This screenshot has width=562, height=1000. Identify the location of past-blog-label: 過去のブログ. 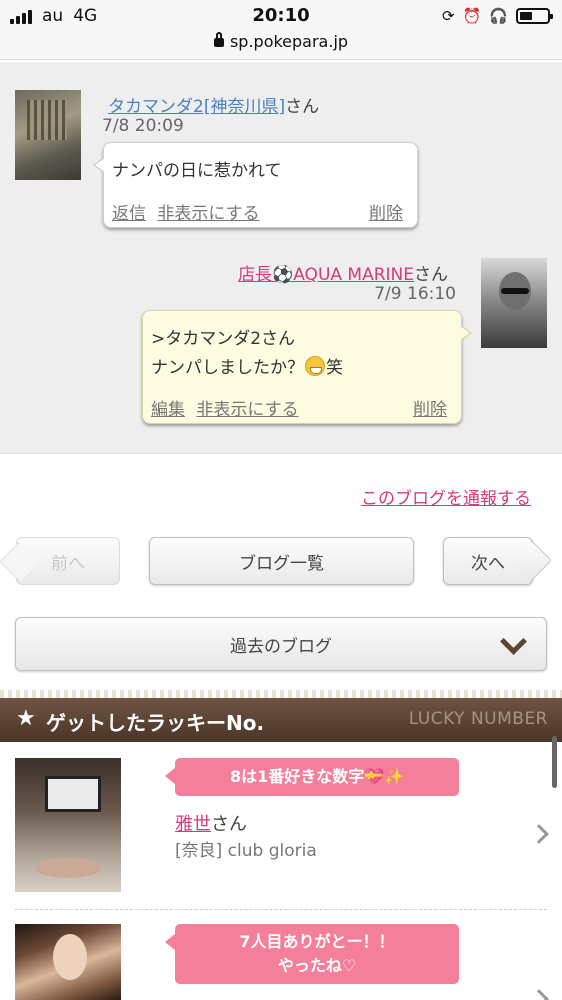
(281, 646).